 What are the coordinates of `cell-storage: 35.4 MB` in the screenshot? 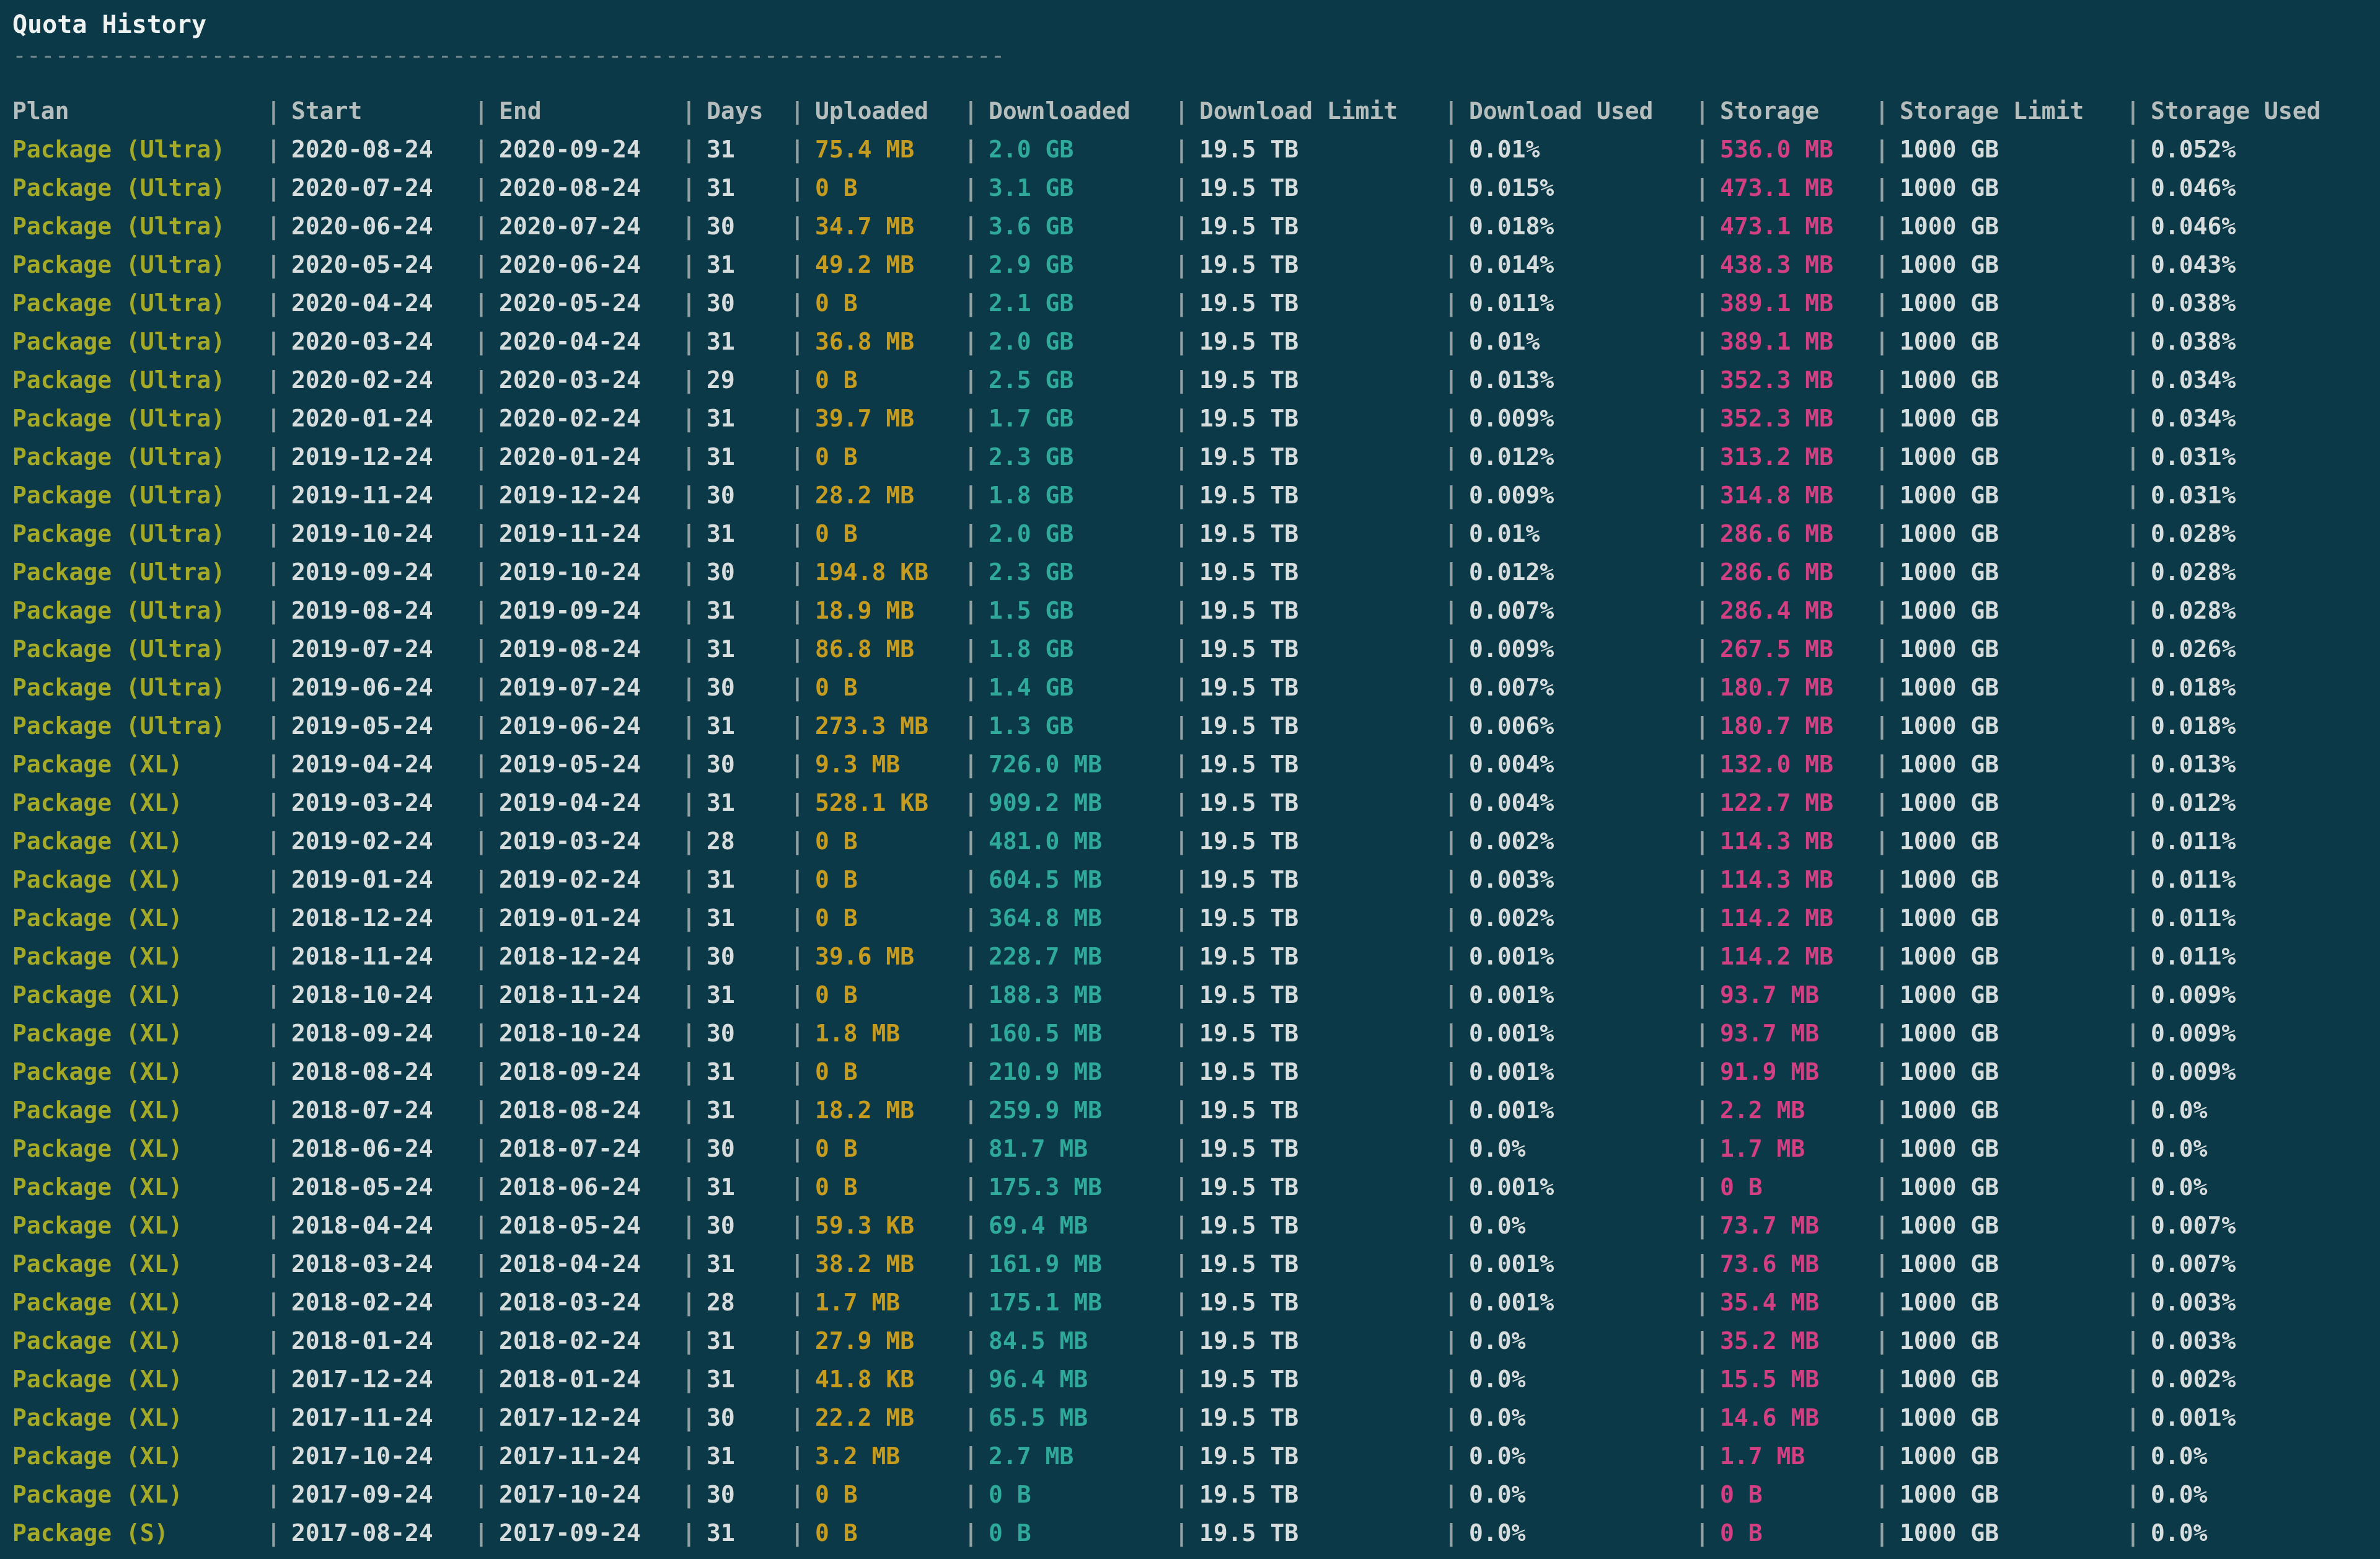 It's located at (1770, 1302).